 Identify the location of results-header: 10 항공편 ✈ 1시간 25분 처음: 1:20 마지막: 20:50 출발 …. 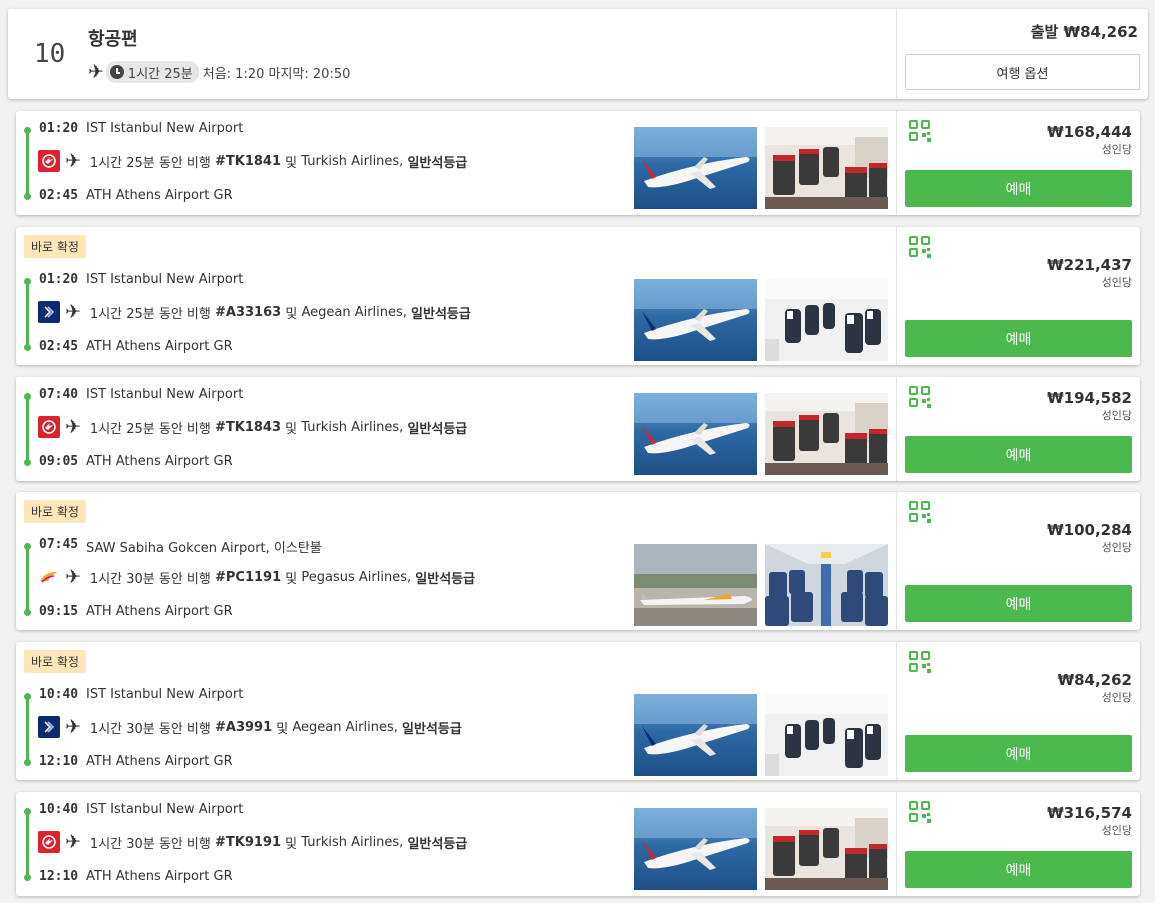
(578, 54).